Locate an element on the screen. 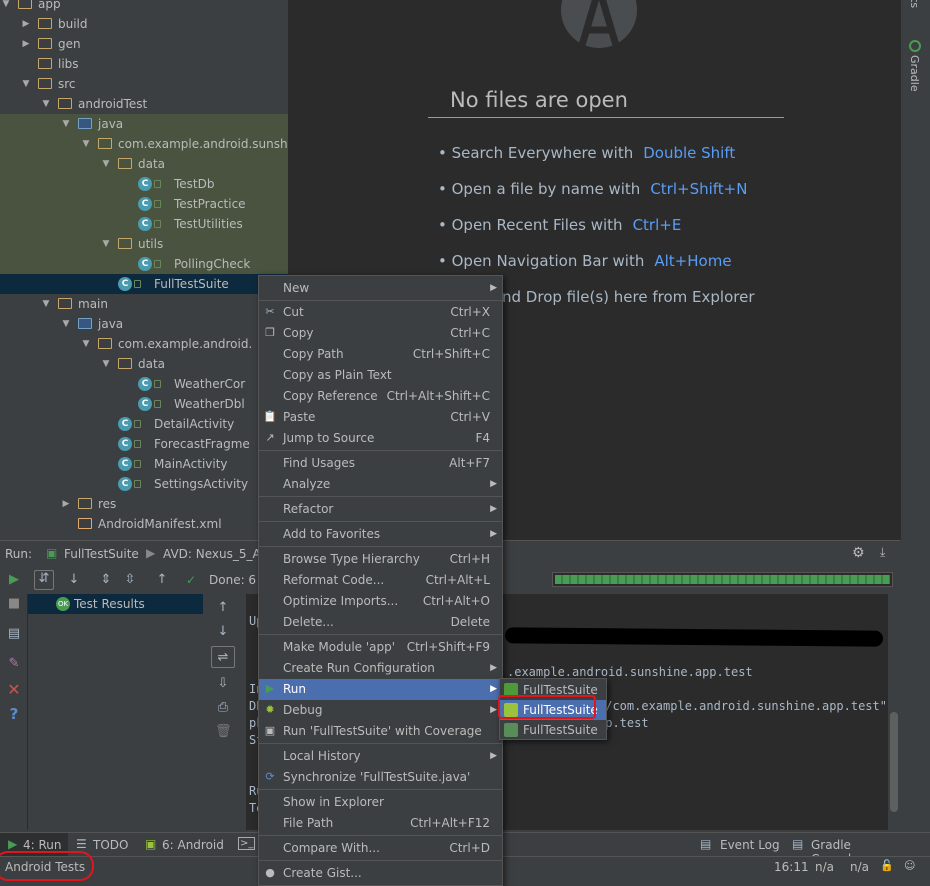  tree-item: ▼ com.example.android.sunshi is located at coordinates (144, 144).